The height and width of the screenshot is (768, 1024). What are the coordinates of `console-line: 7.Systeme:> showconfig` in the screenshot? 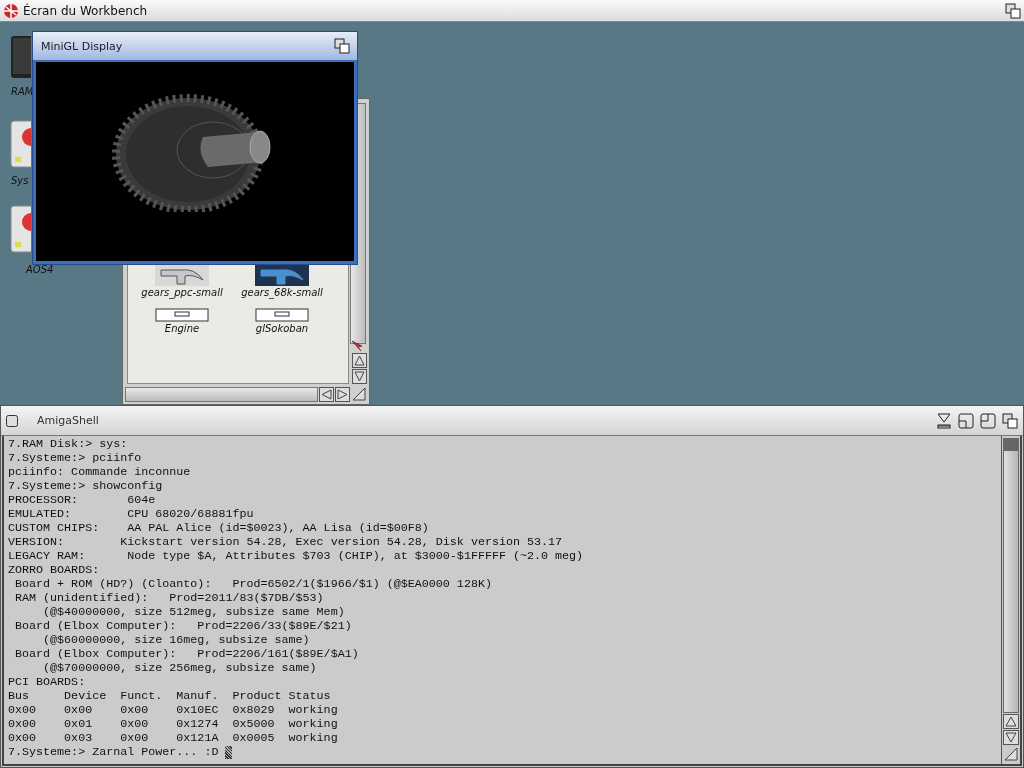 It's located at (86, 486).